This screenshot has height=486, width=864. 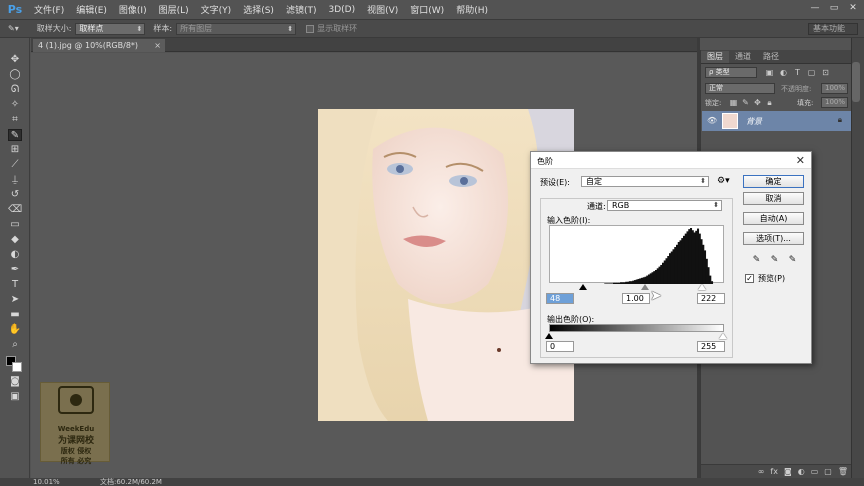 What do you see at coordinates (15, 240) in the screenshot?
I see `blur-tool-icon: ◆` at bounding box center [15, 240].